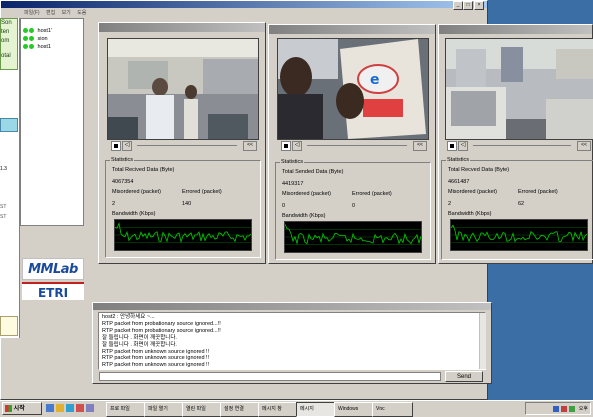 Image resolution: width=593 pixels, height=417 pixels. I want to click on start-button: 시작, so click(22, 408).